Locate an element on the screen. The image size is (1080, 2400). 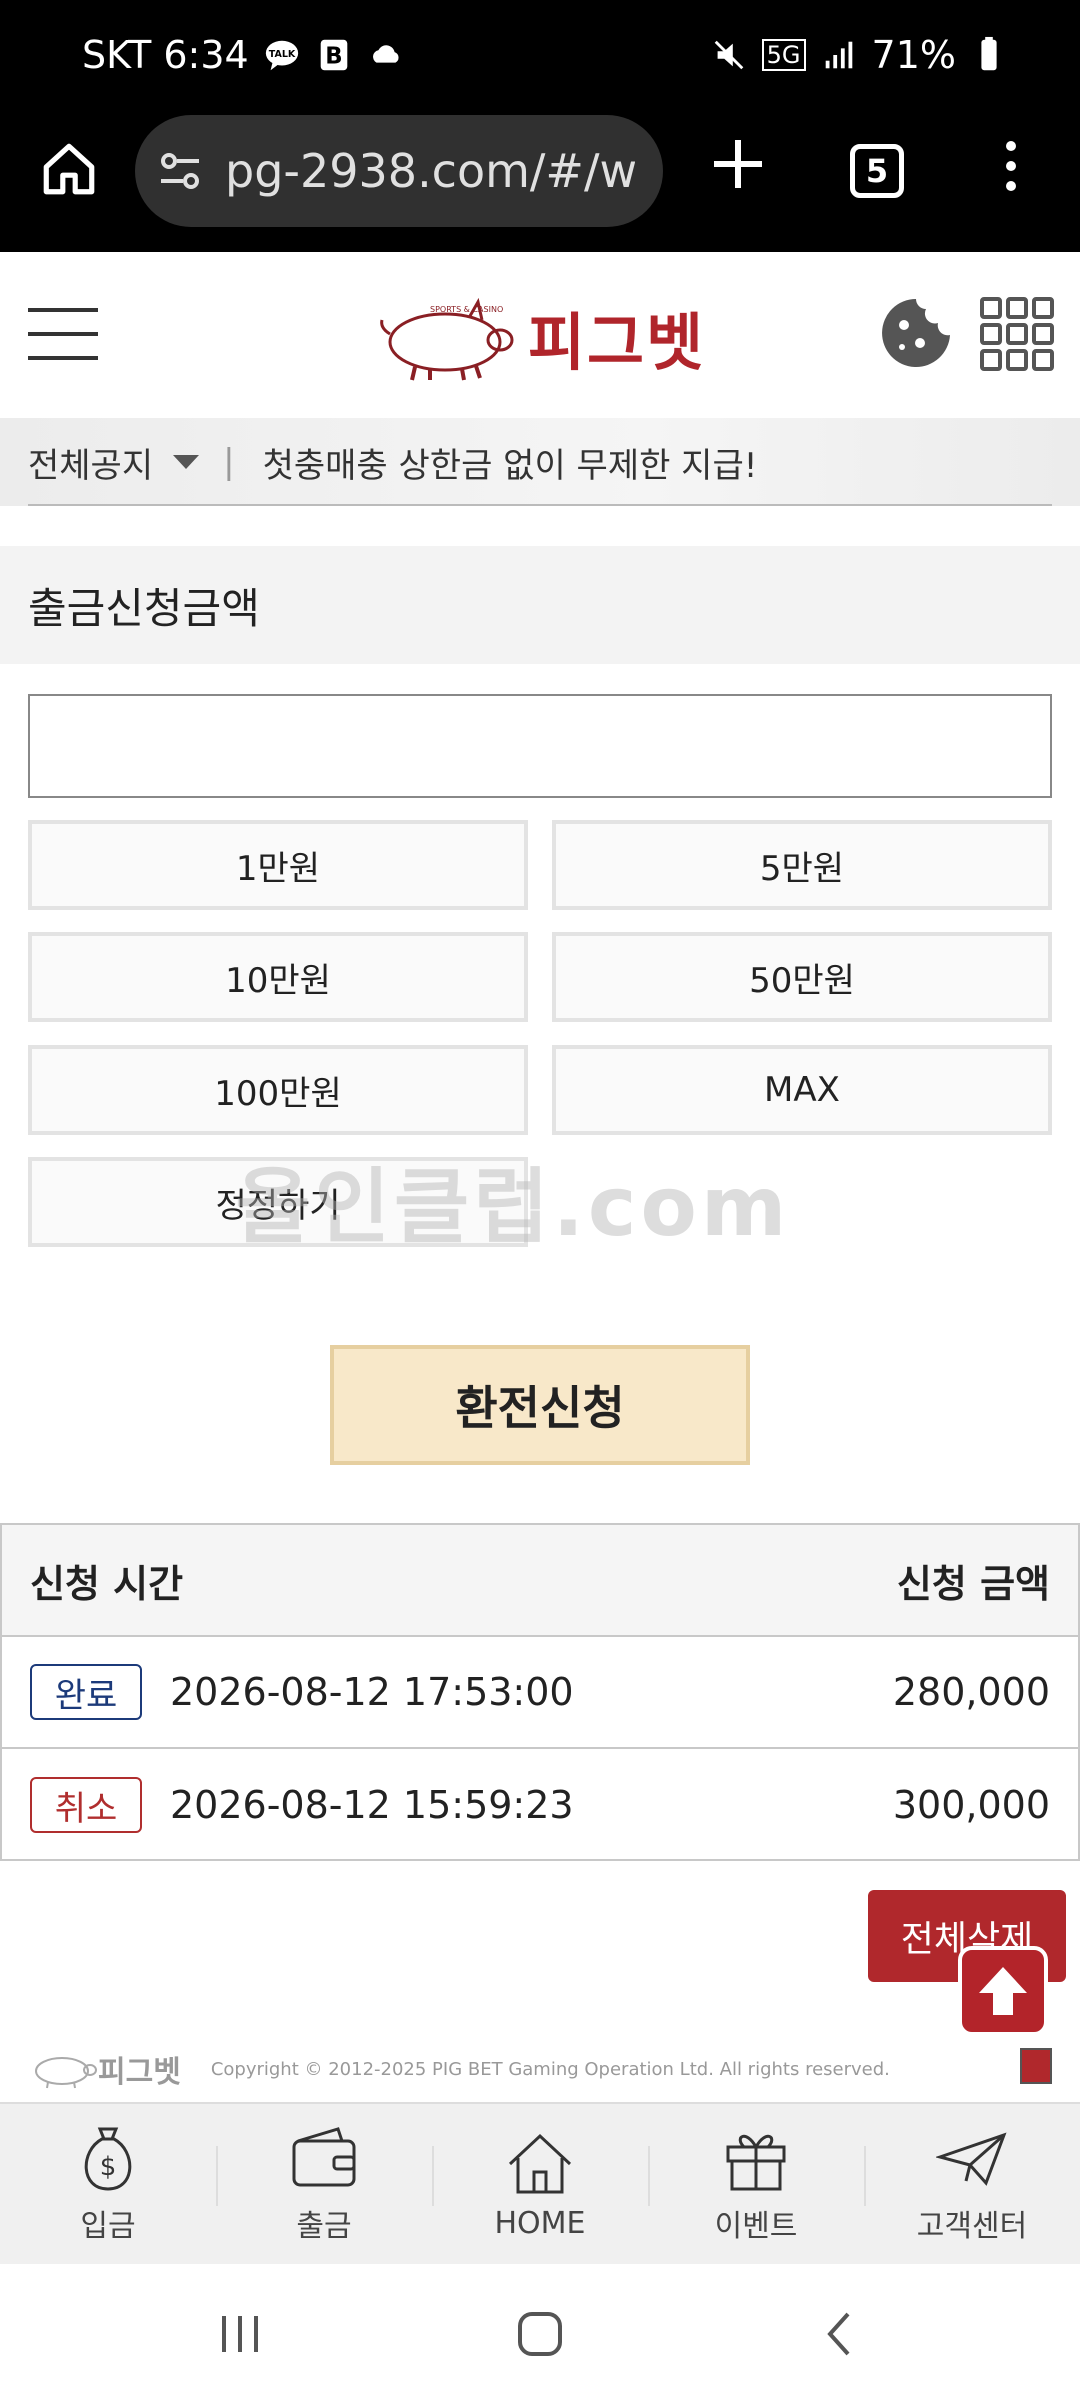
mute-icon is located at coordinates (728, 55).